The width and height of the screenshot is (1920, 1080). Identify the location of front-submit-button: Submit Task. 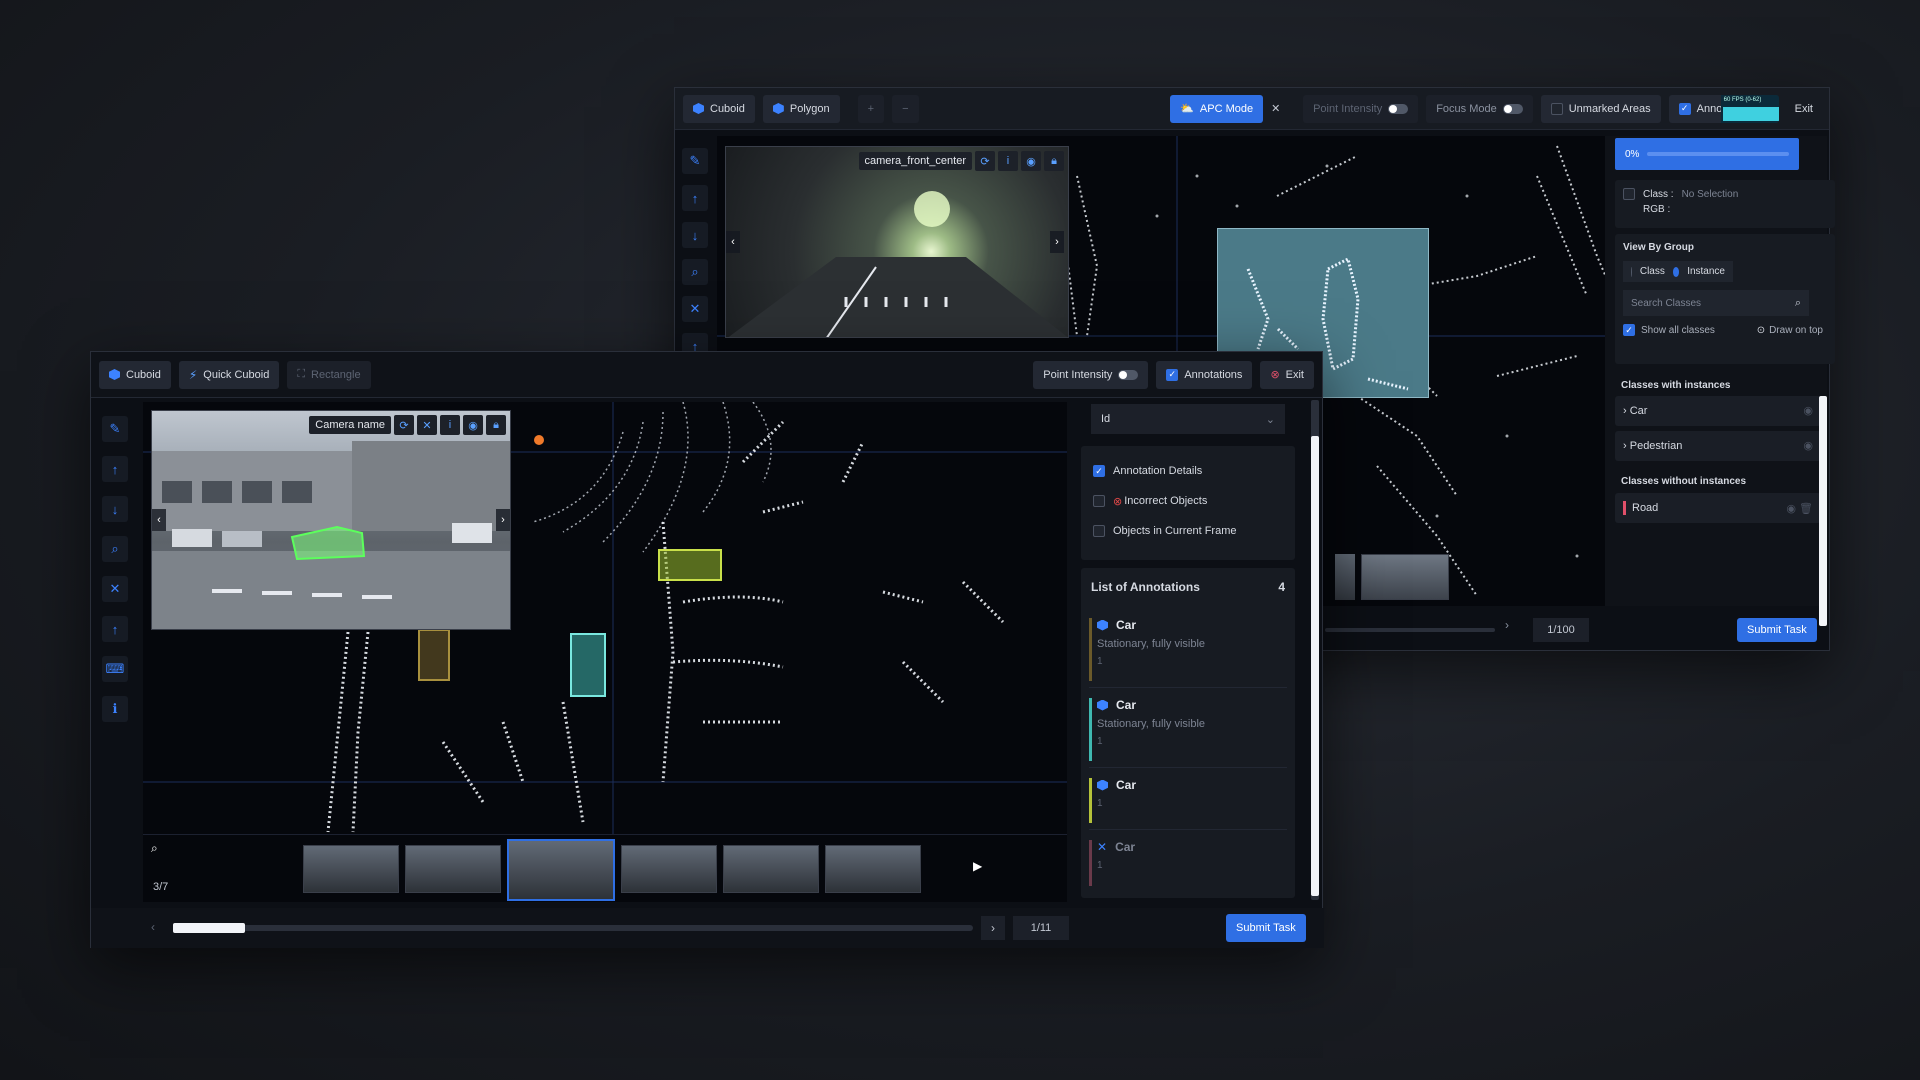
(1266, 928).